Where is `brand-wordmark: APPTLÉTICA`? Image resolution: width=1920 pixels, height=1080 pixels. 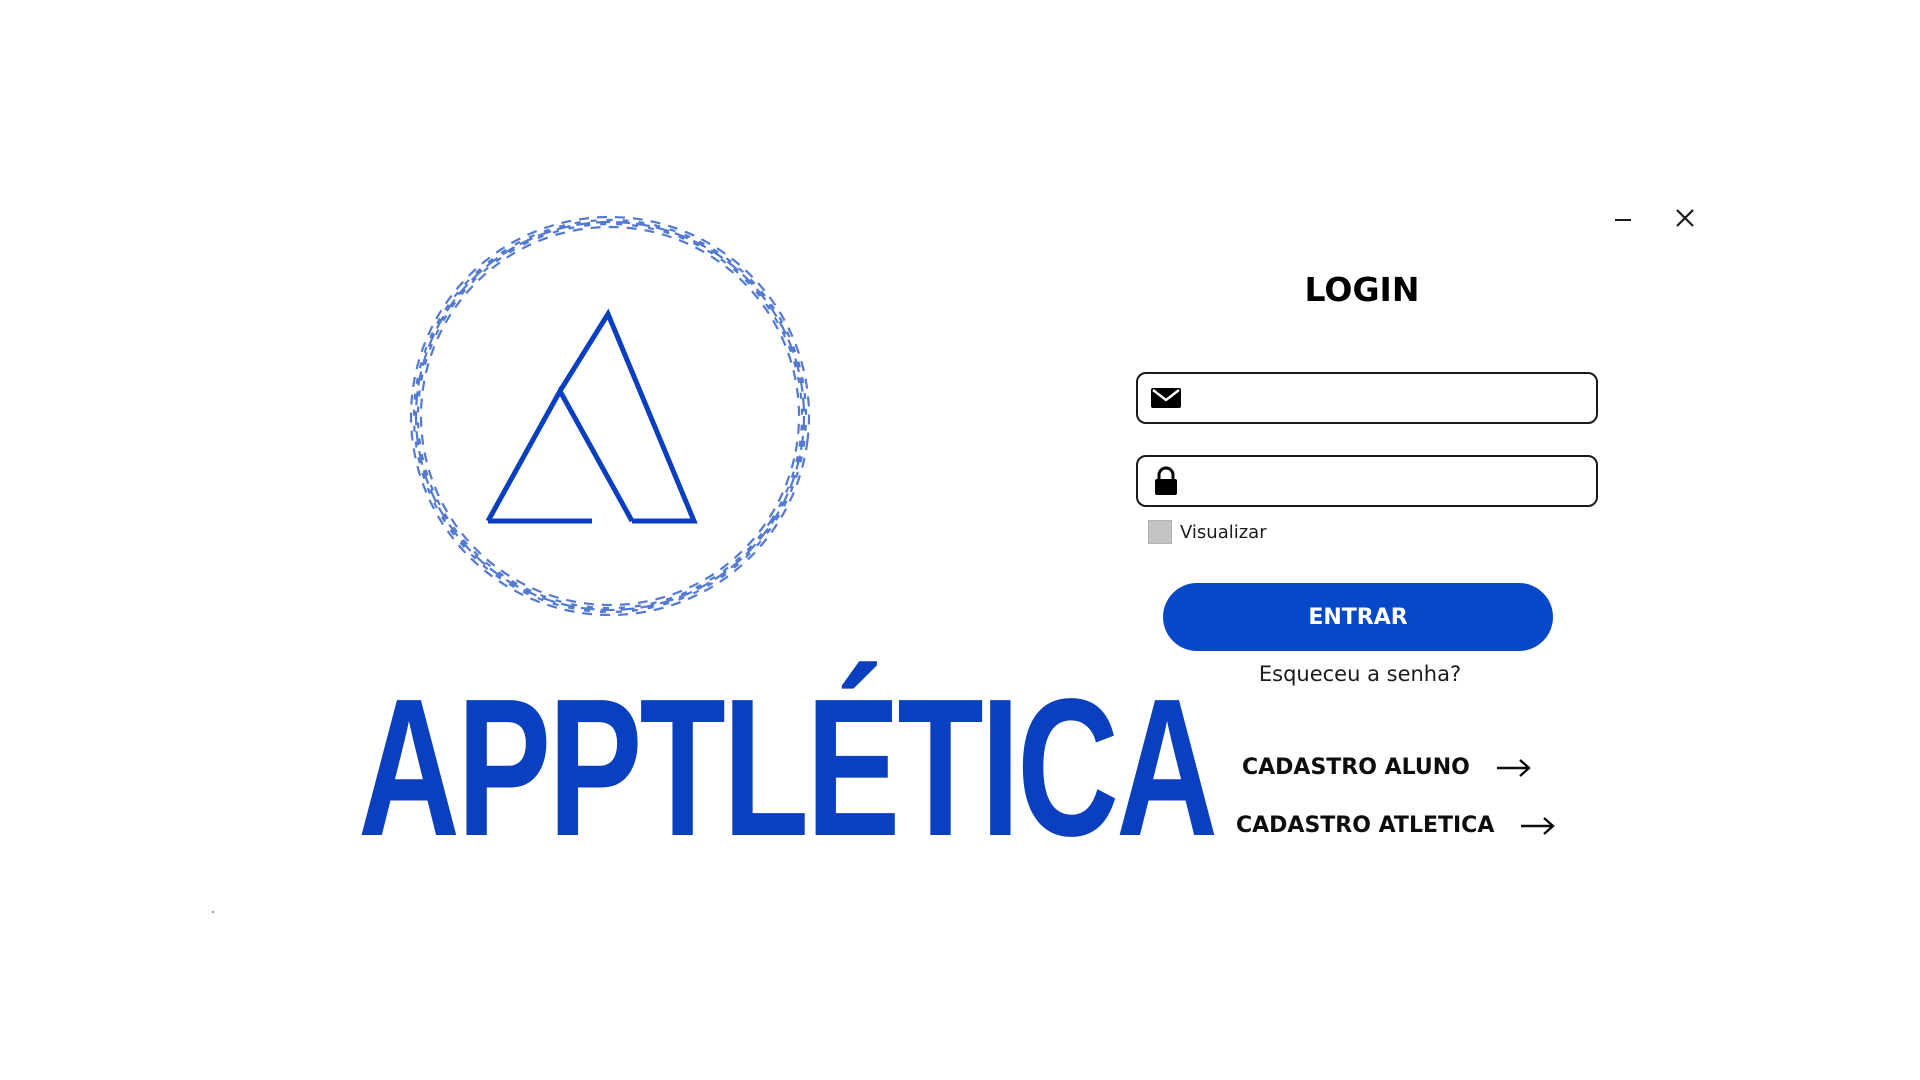 brand-wordmark: APPTLÉTICA is located at coordinates (788, 767).